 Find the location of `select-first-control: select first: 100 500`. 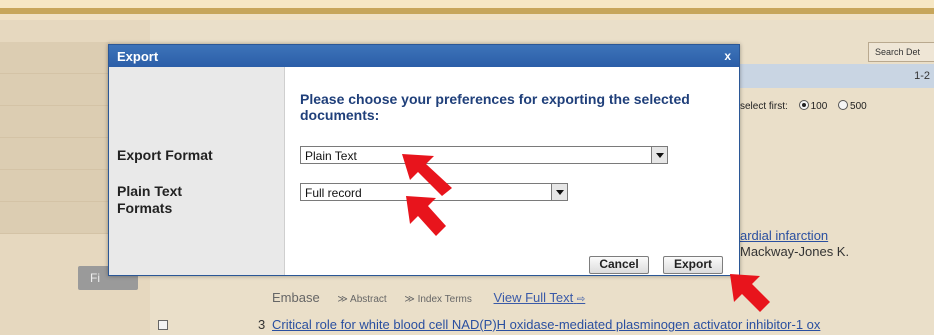

select-first-control: select first: 100 500 is located at coordinates (803, 106).